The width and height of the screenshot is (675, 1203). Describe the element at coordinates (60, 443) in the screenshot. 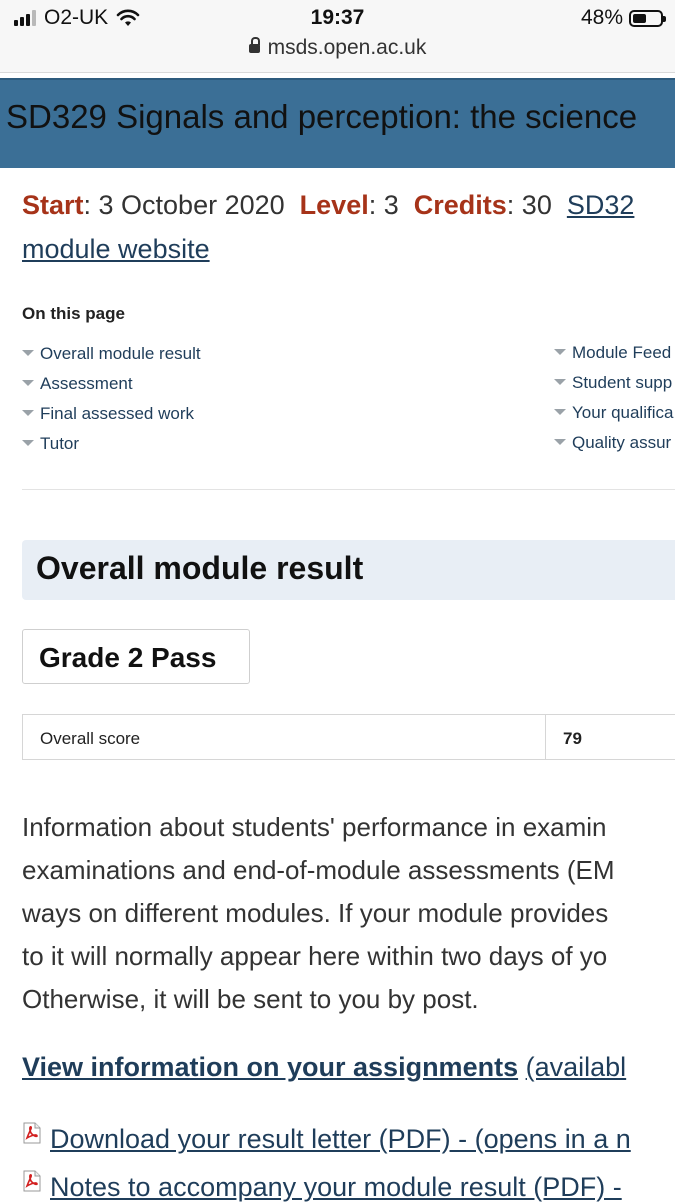

I see `nav-item-label: Tutor` at that location.